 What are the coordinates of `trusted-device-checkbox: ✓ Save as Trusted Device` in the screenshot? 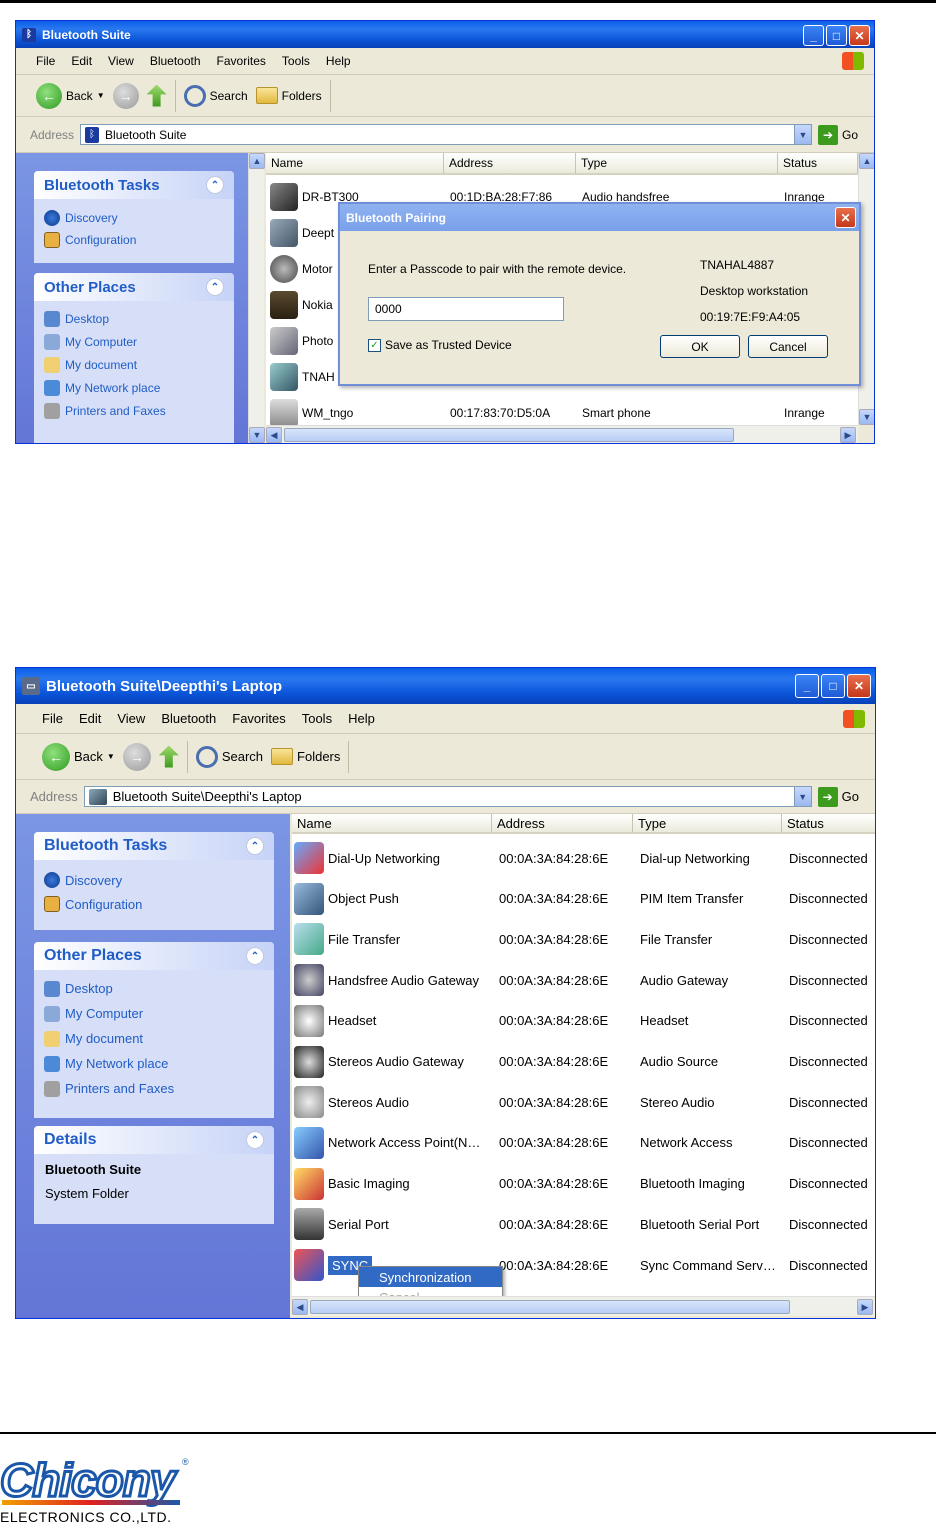 It's located at (440, 345).